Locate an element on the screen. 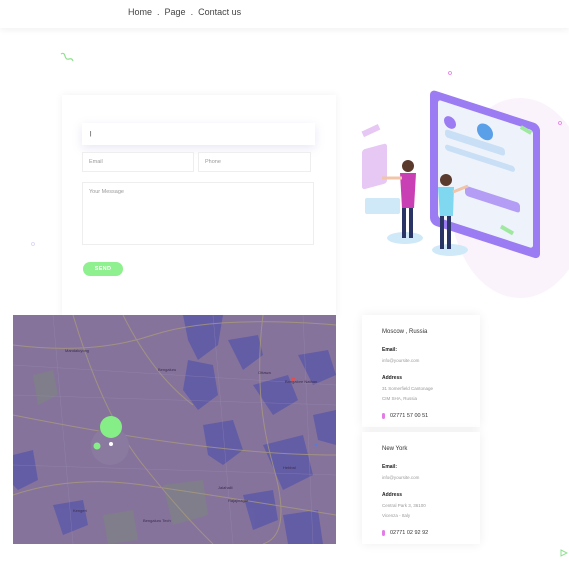  map-label: Ottawa is located at coordinates (264, 372).